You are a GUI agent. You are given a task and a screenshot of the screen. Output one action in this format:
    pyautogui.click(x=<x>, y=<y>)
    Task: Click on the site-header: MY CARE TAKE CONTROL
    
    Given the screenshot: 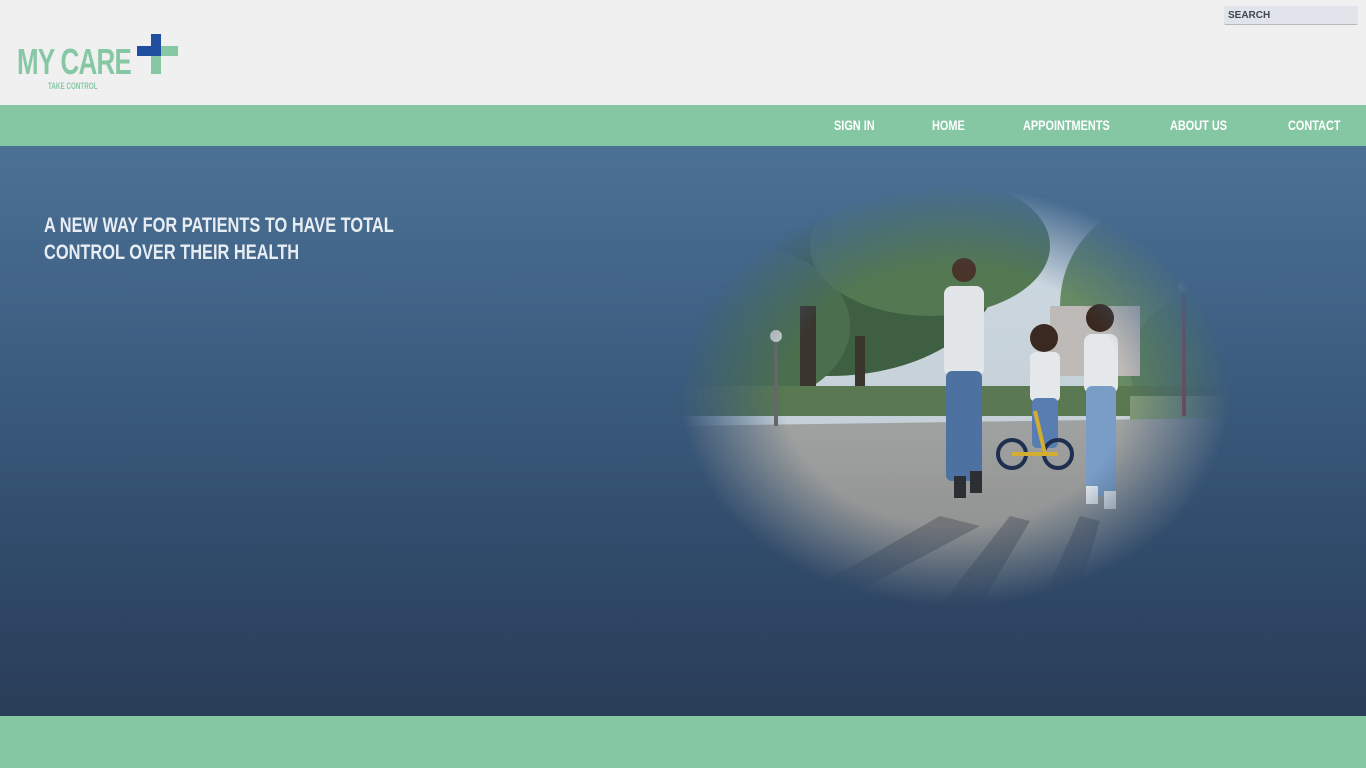 What is the action you would take?
    pyautogui.click(x=683, y=52)
    